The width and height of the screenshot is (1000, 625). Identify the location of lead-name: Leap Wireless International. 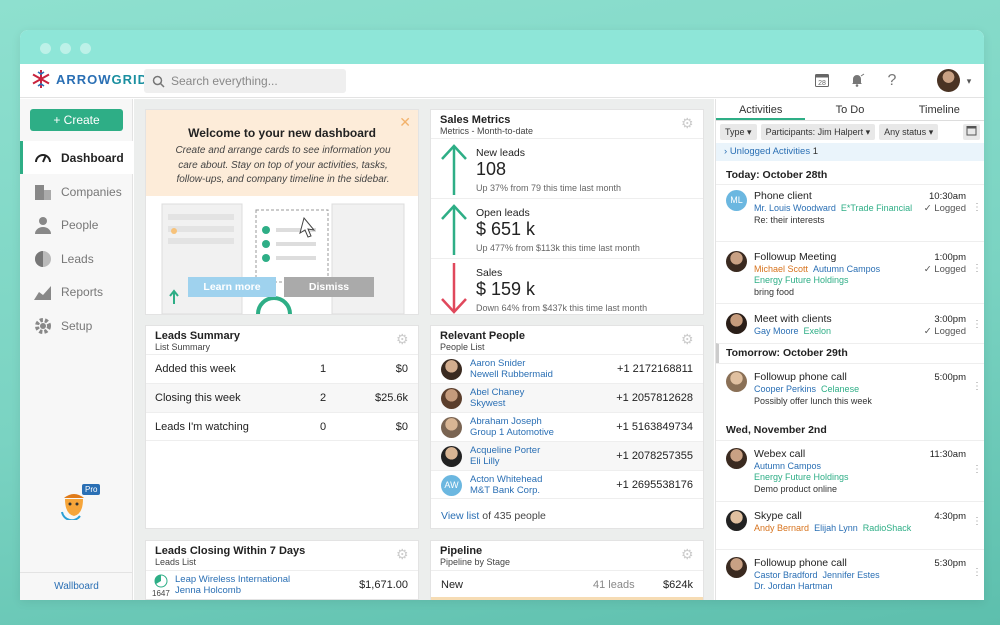
(232, 579).